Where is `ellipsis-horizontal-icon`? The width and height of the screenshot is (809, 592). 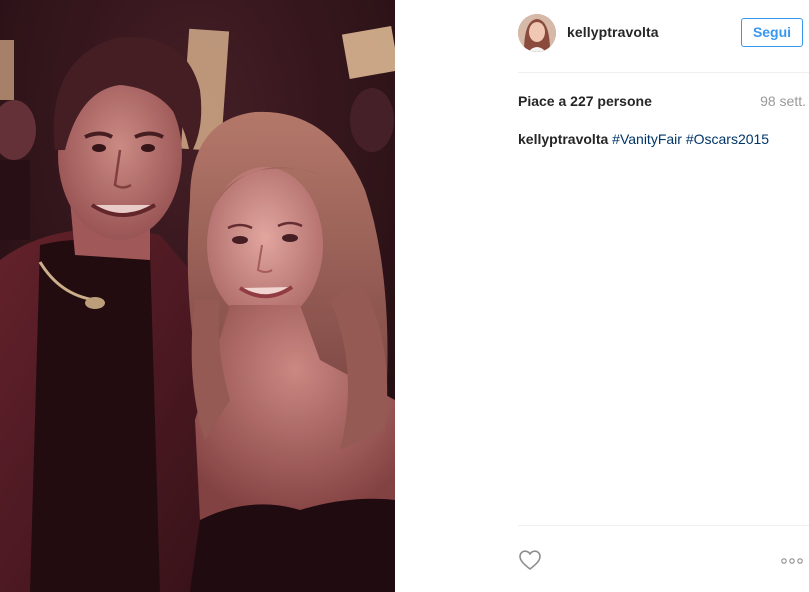
ellipsis-horizontal-icon is located at coordinates (793, 560).